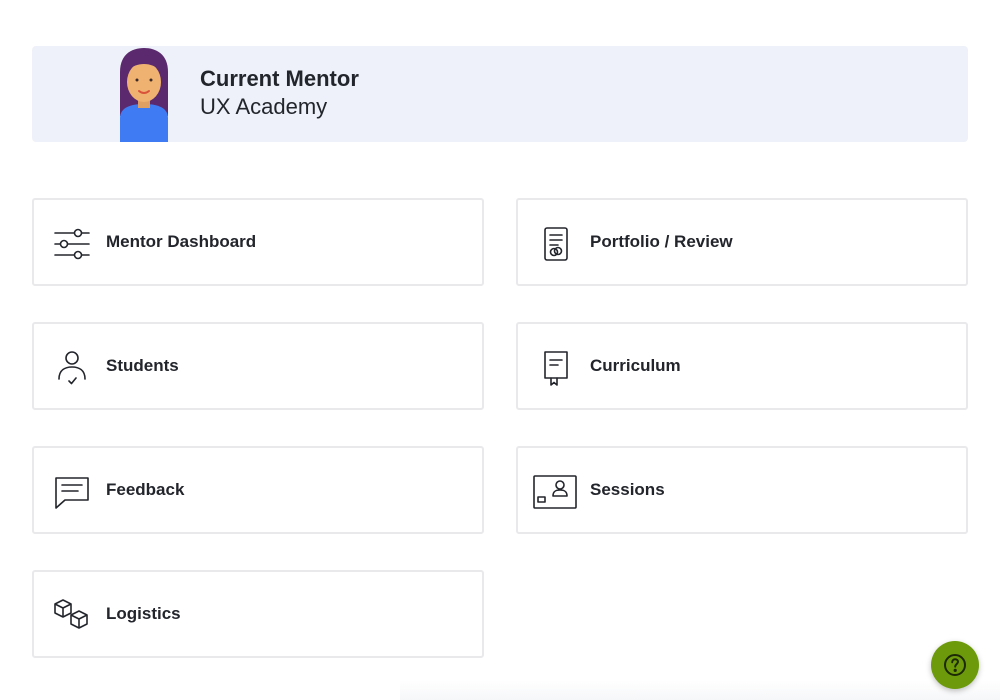 Image resolution: width=1000 pixels, height=700 pixels. Describe the element at coordinates (742, 490) in the screenshot. I see `menu-card-sessions: Sessions` at that location.